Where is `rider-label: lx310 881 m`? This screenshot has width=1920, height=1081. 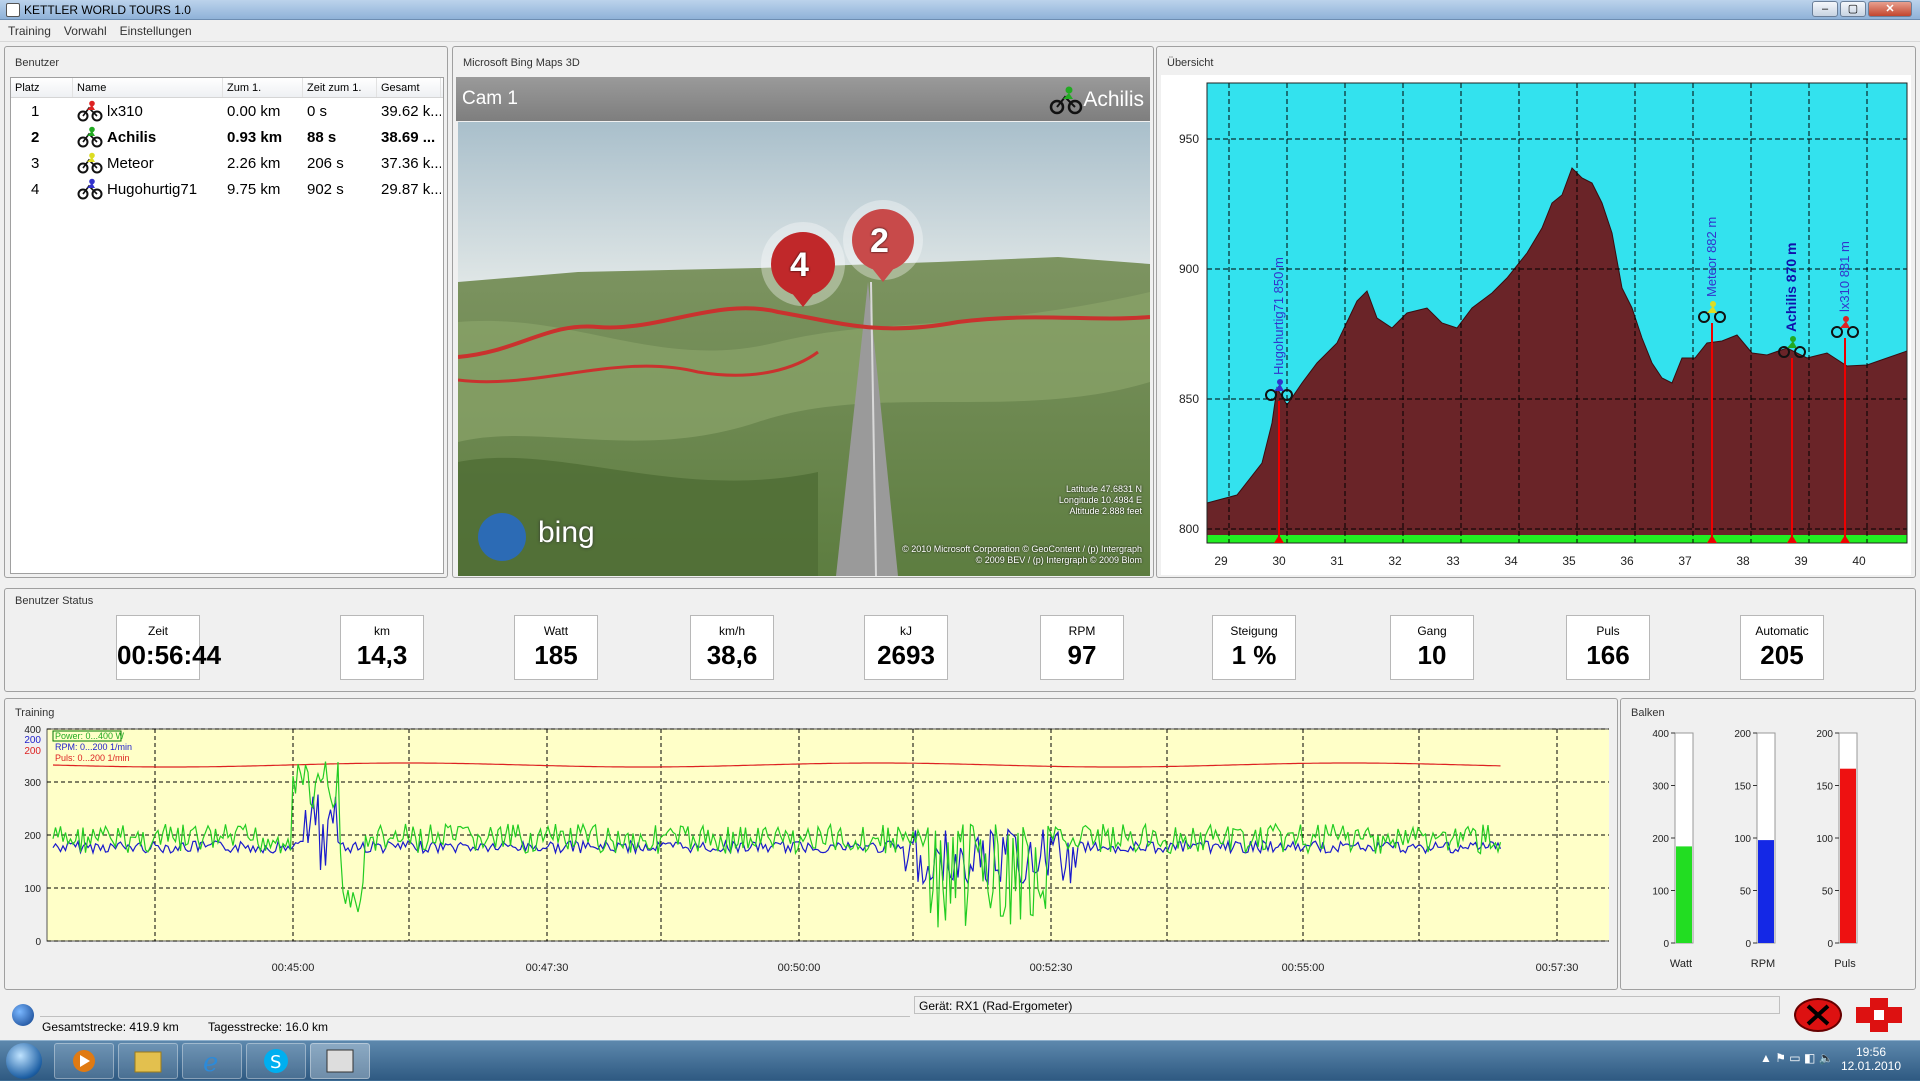 rider-label: lx310 881 m is located at coordinates (1844, 276).